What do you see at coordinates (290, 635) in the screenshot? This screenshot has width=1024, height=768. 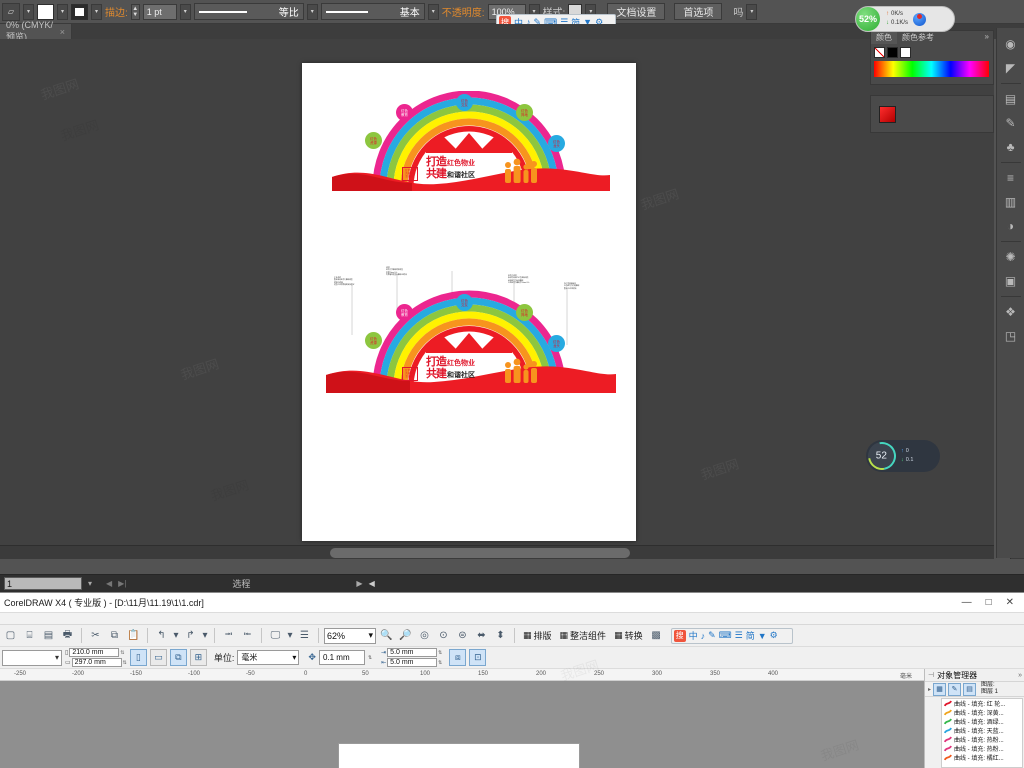 I see `launcher-dropdown-icon: ▾` at bounding box center [290, 635].